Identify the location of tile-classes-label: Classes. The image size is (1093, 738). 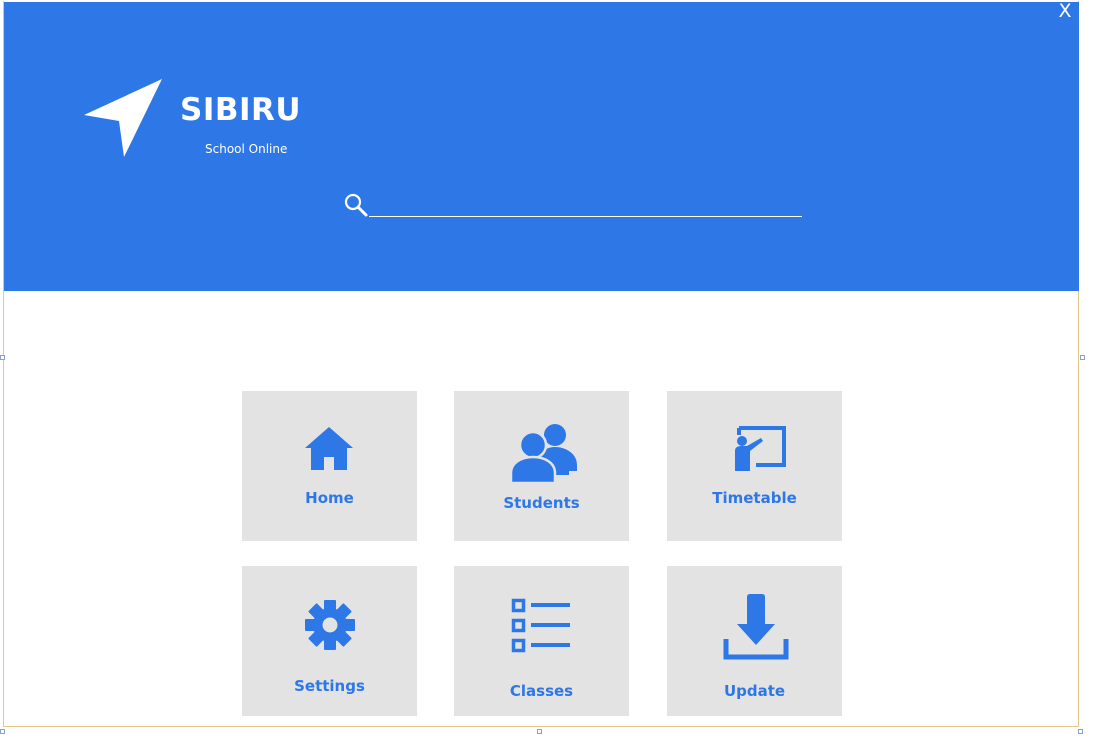
(541, 691).